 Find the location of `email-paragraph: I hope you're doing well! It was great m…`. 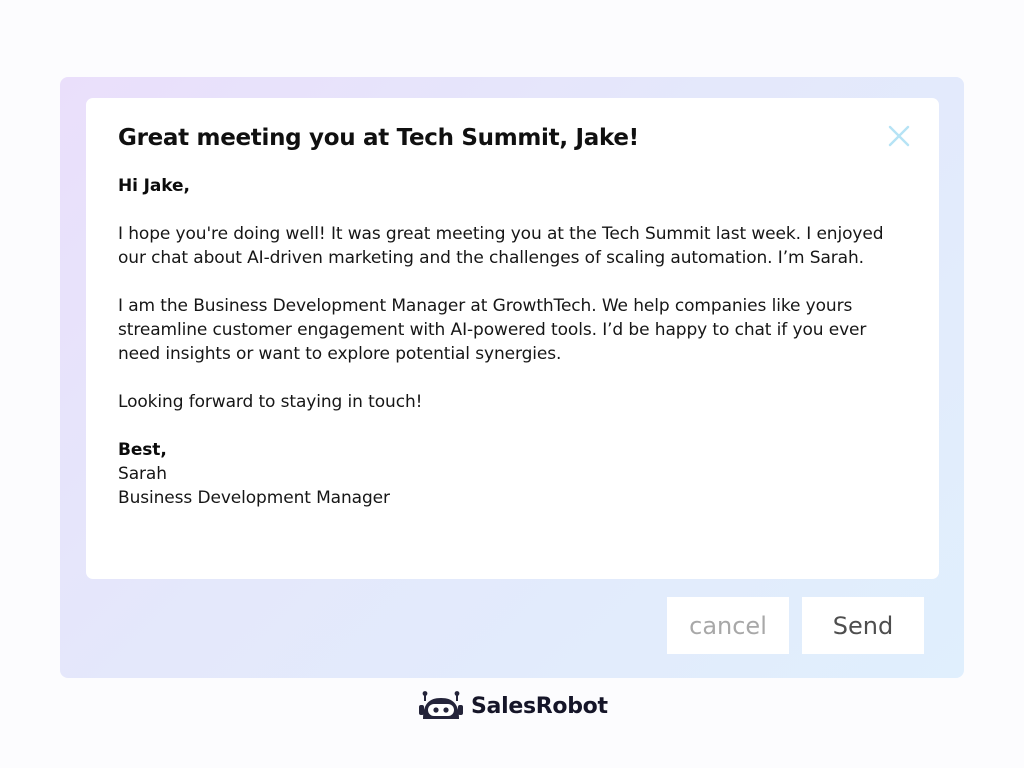

email-paragraph: I hope you're doing well! It was great m… is located at coordinates (501, 246).